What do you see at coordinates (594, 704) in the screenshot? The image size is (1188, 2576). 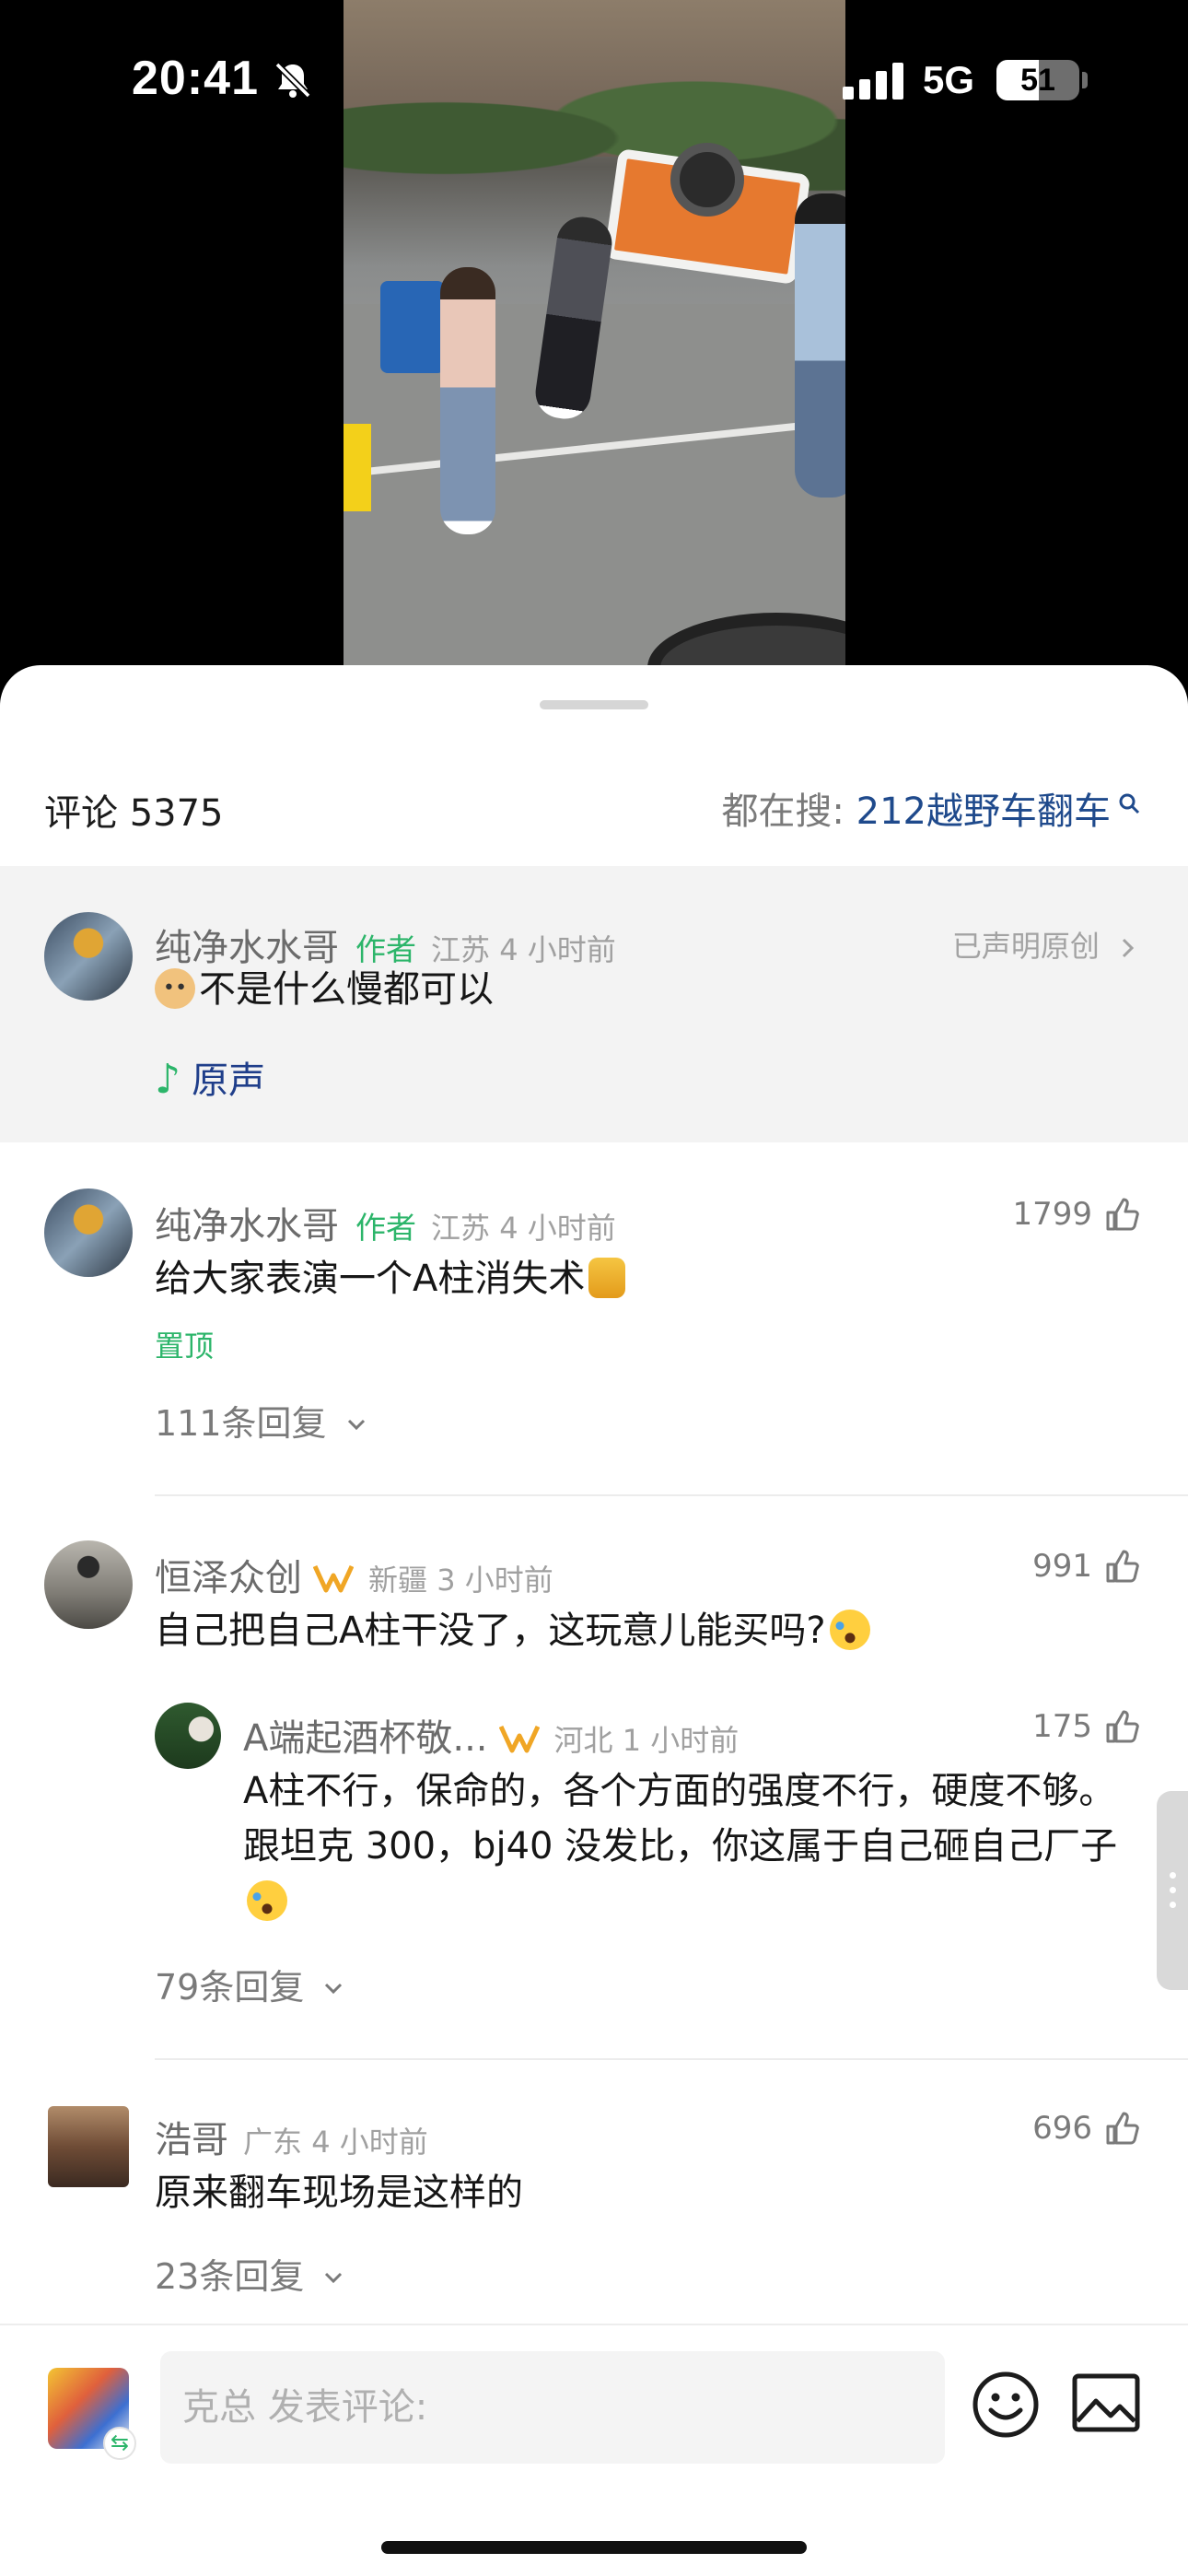 I see `sheet-drag-handle` at bounding box center [594, 704].